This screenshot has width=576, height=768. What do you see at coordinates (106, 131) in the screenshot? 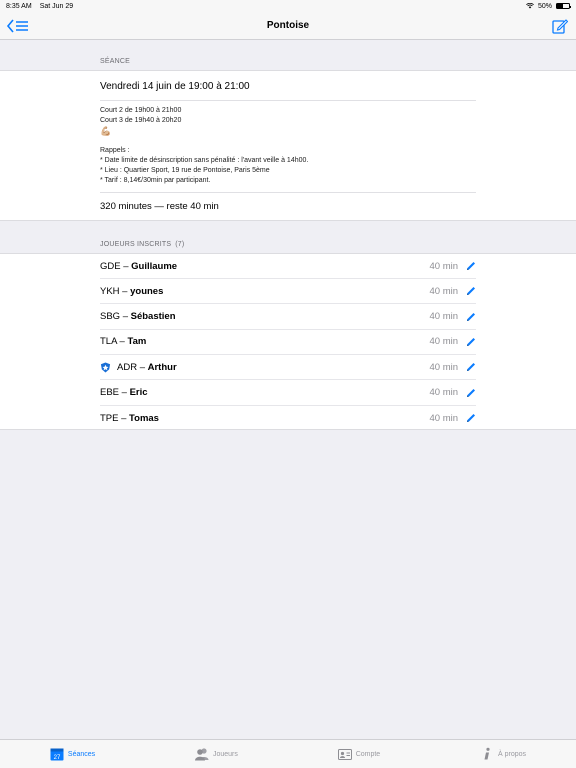
I see `flexed-biceps-emoji: 💪🏼` at bounding box center [106, 131].